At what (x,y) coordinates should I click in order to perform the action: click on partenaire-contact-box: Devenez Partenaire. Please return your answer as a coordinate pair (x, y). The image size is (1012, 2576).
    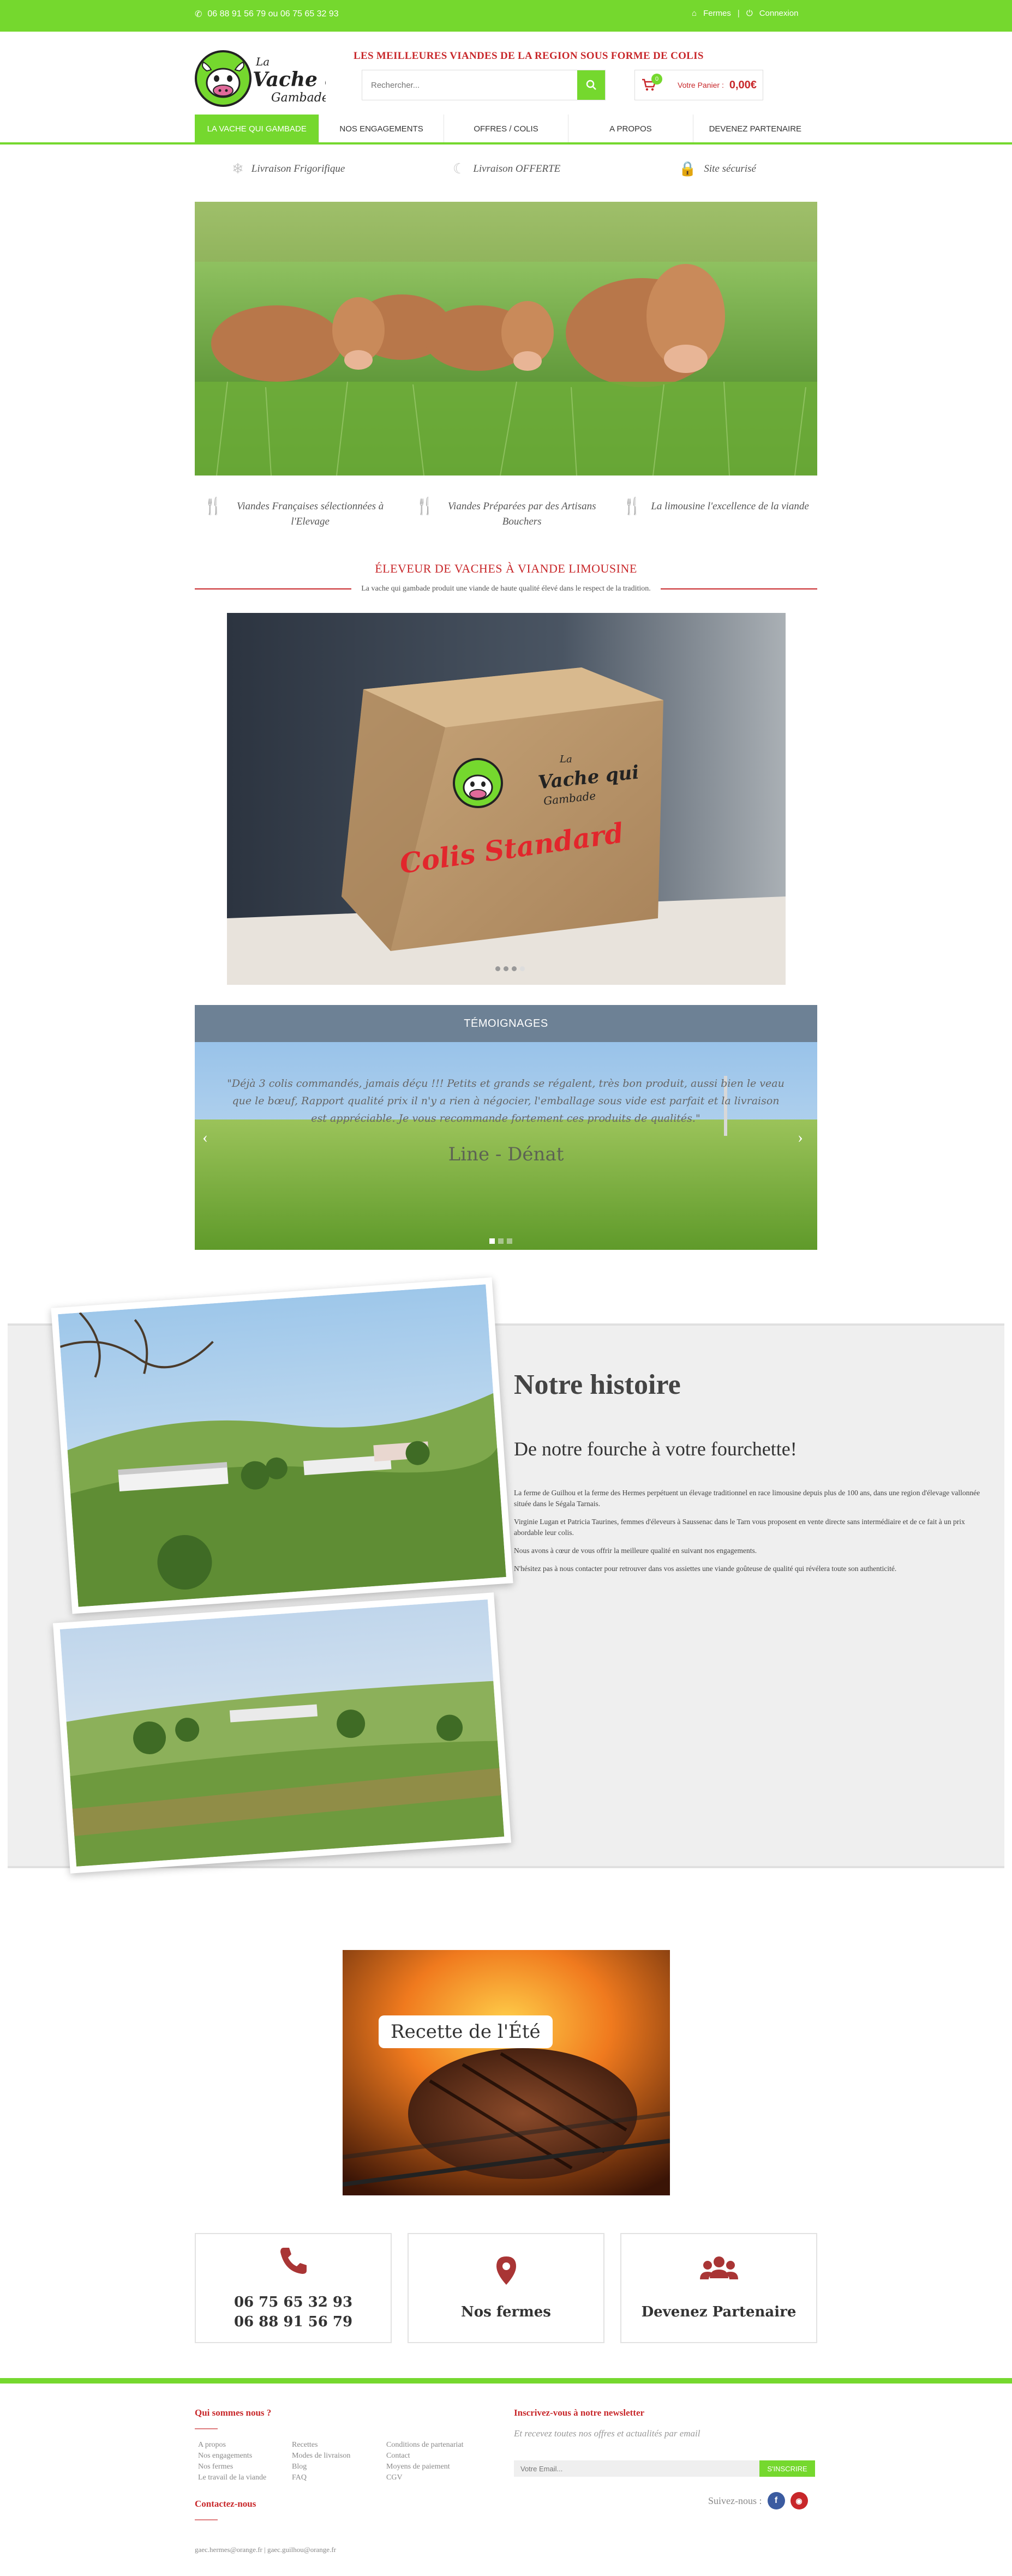
    Looking at the image, I should click on (718, 2288).